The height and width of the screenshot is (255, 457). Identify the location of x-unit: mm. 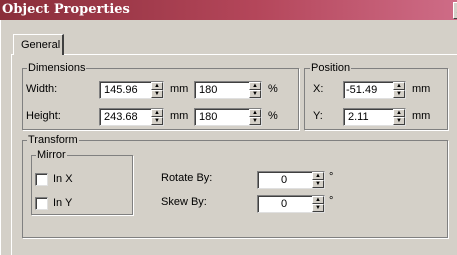
(421, 89).